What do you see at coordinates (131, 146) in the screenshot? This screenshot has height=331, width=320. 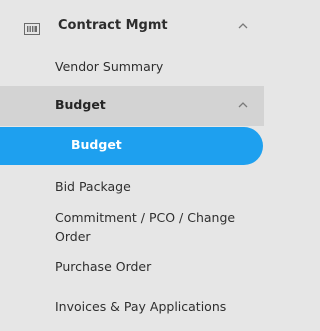 I see `sidebar-item-budget-active: Budget` at bounding box center [131, 146].